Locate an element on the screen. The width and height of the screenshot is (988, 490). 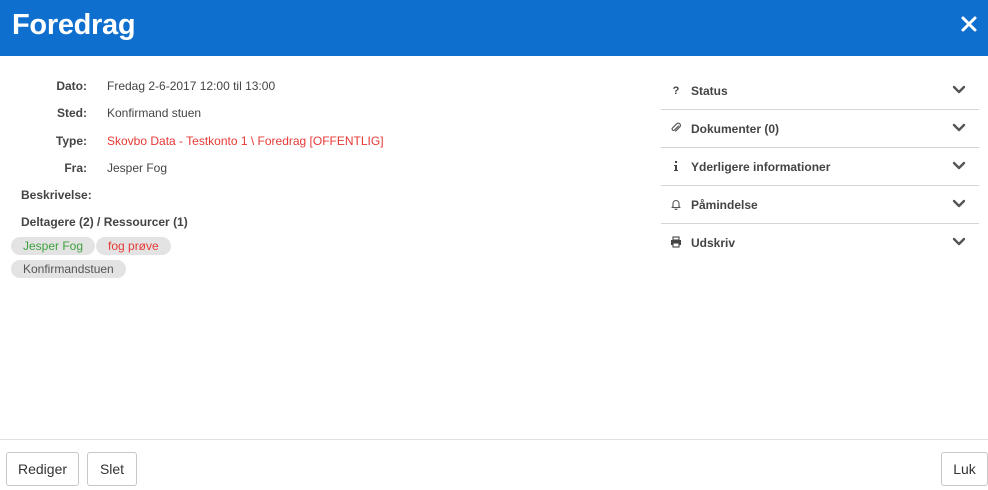
participant-chip: Jesper Fog is located at coordinates (53, 246).